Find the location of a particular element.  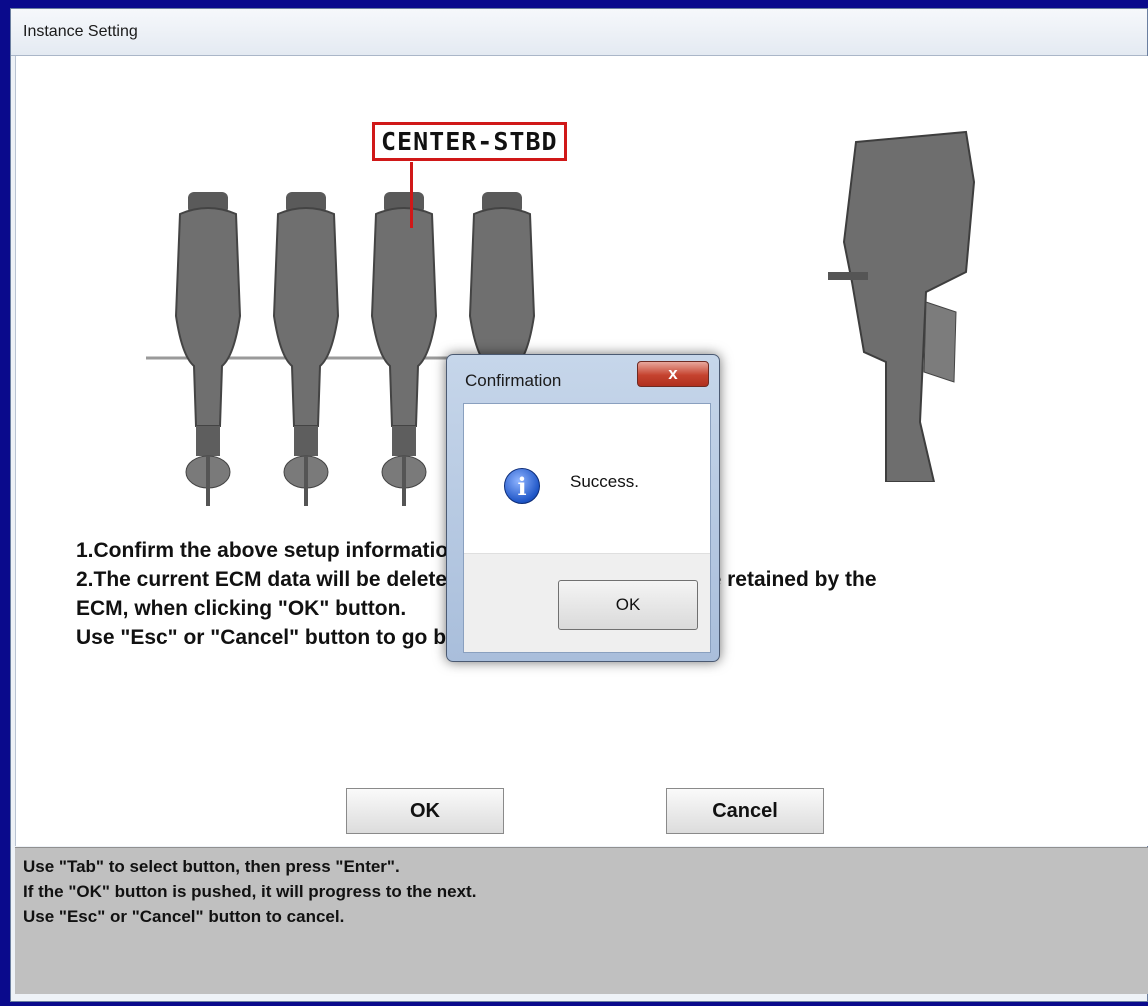

help-line: Use "Esc" or "Cancel" button to cancel. is located at coordinates (184, 916).